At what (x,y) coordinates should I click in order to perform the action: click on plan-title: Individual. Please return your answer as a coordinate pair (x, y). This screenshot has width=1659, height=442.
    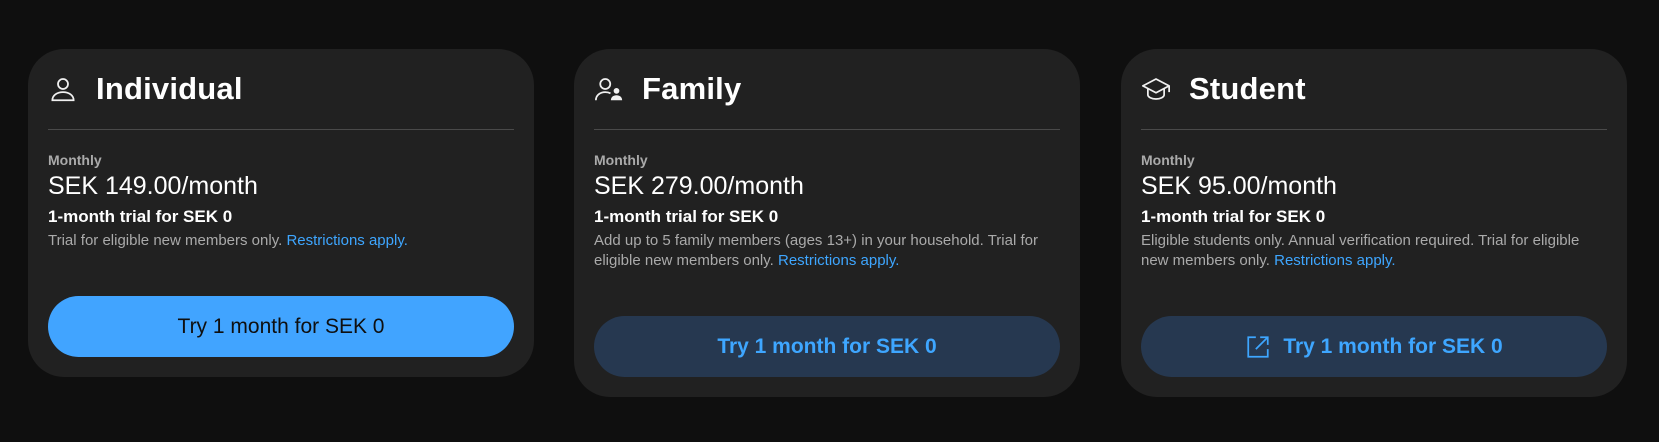
    Looking at the image, I should click on (169, 88).